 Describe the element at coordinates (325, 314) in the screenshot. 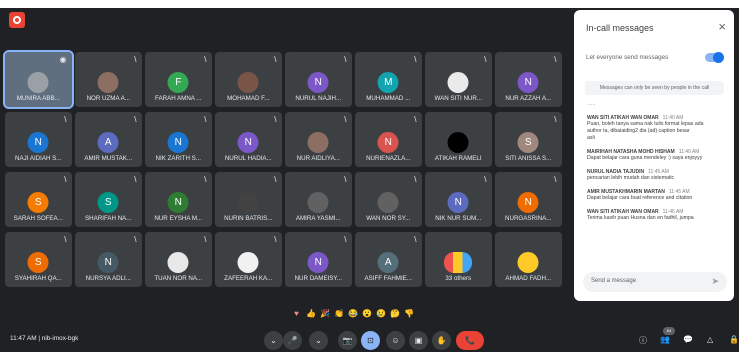

I see `reaction-button: 🎉` at that location.